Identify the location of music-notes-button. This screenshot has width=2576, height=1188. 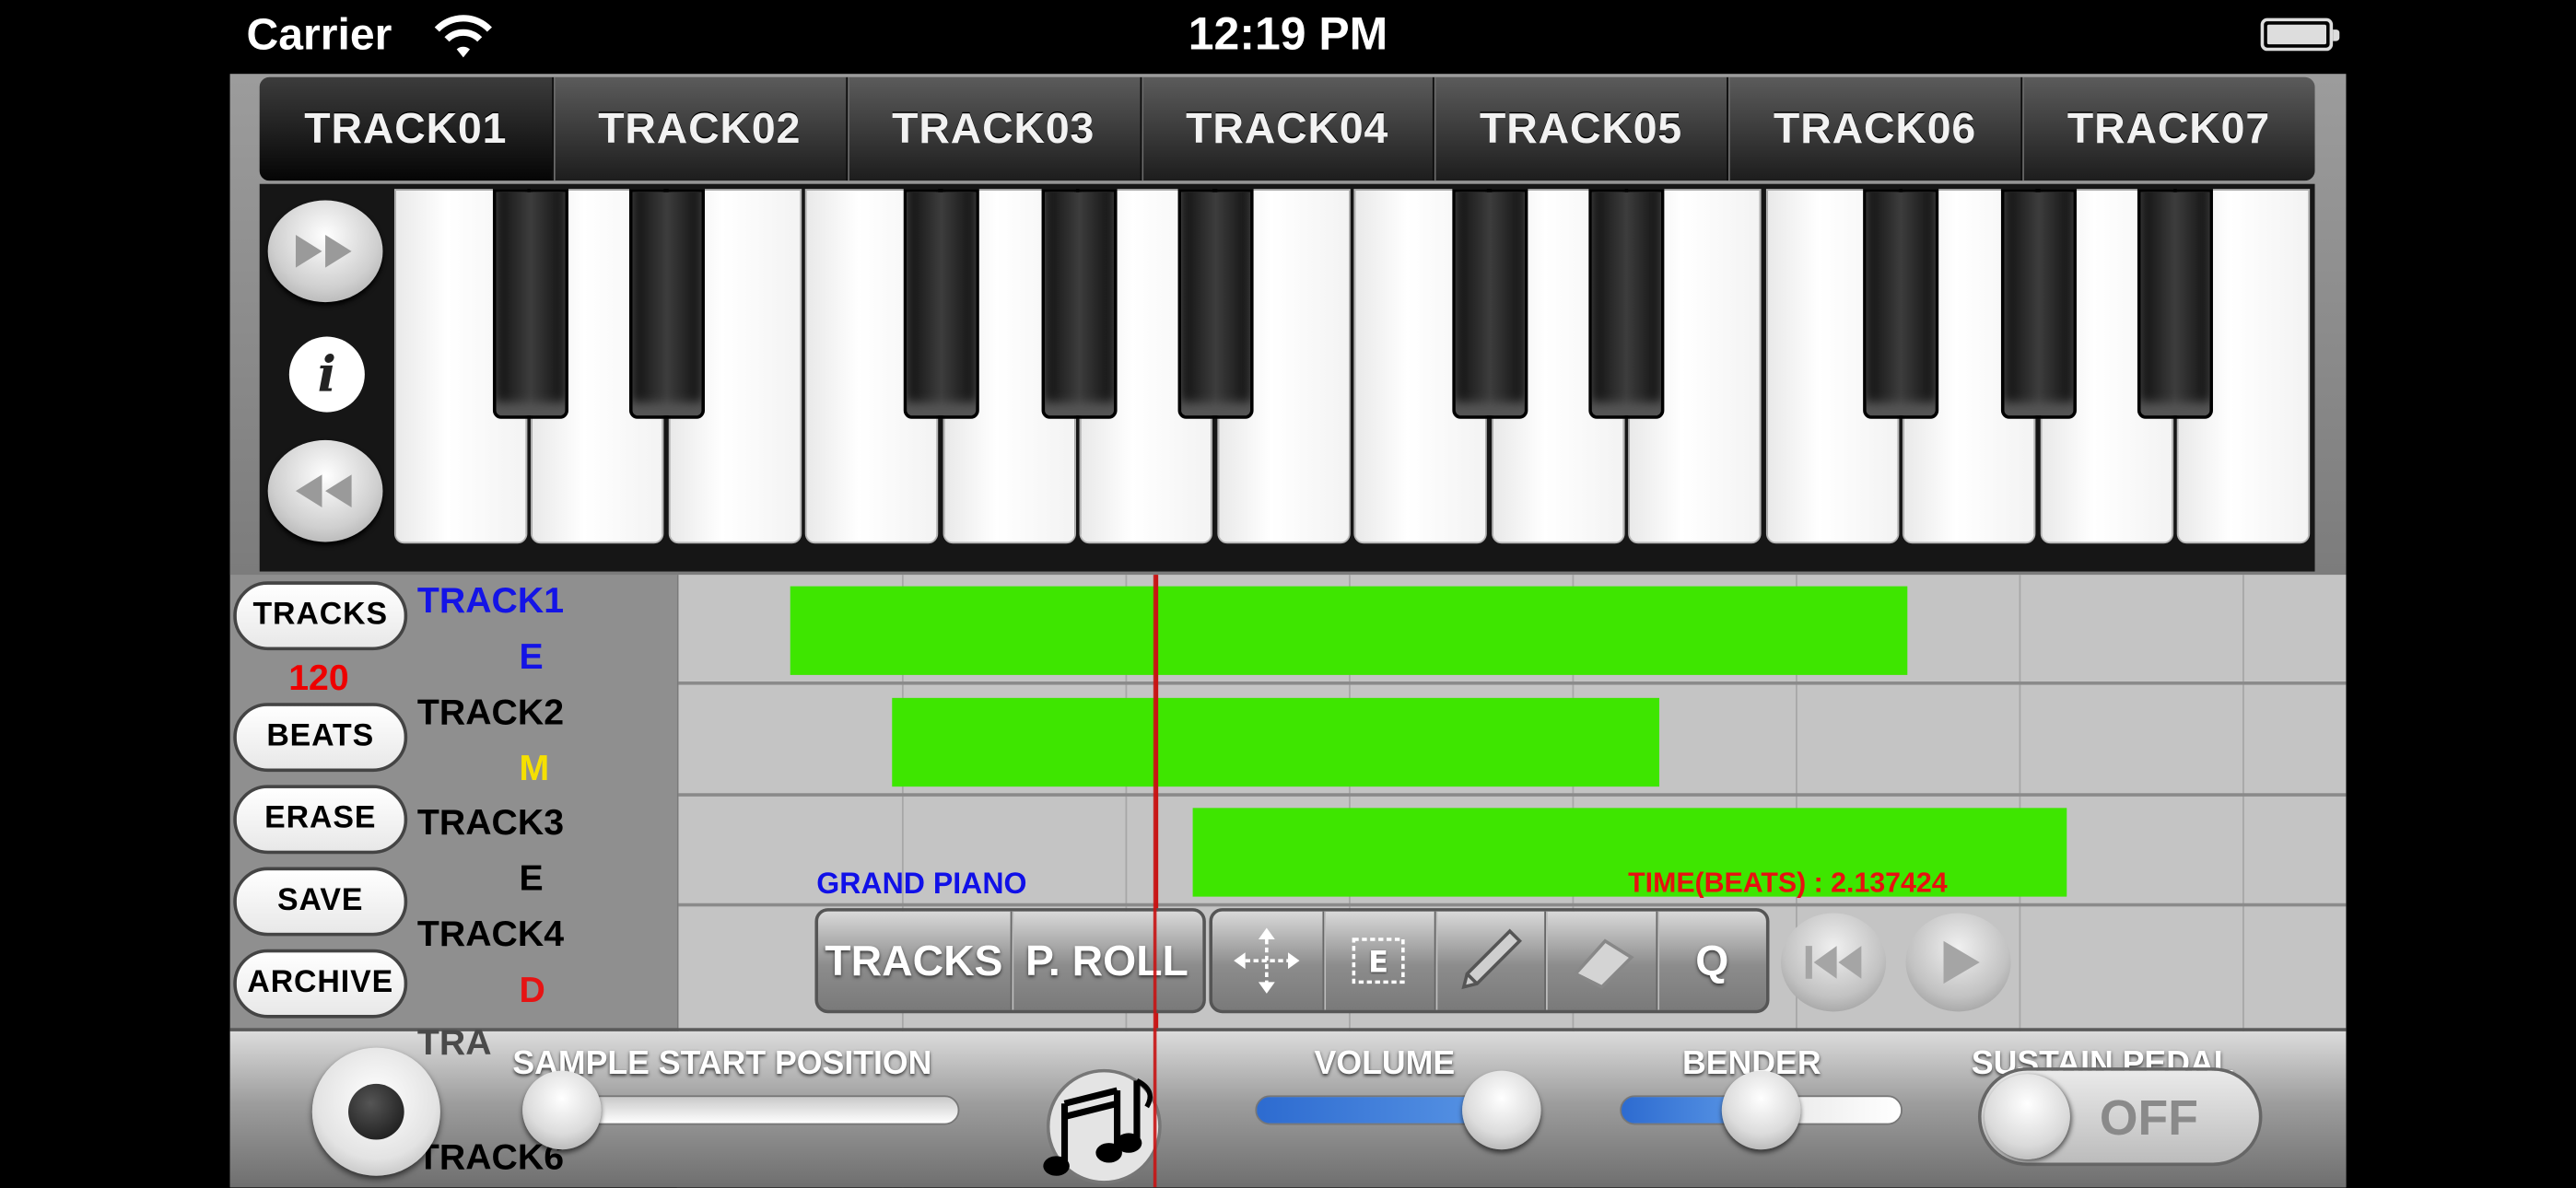
(1108, 1120).